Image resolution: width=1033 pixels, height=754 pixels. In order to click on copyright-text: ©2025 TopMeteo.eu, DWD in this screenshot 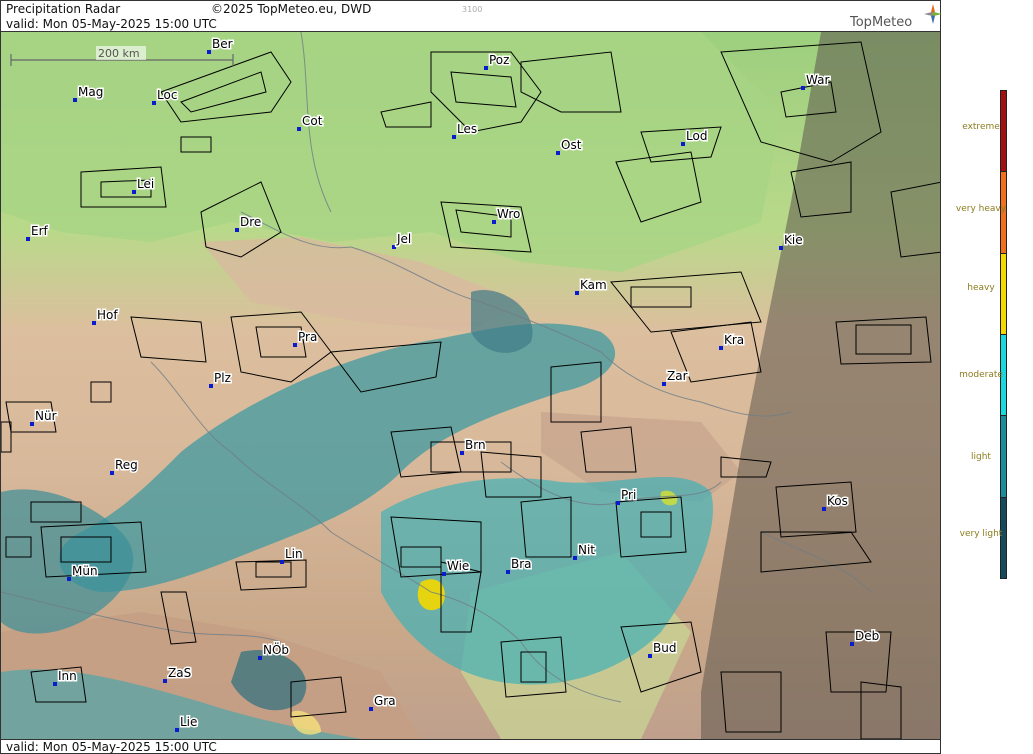, I will do `click(291, 9)`.